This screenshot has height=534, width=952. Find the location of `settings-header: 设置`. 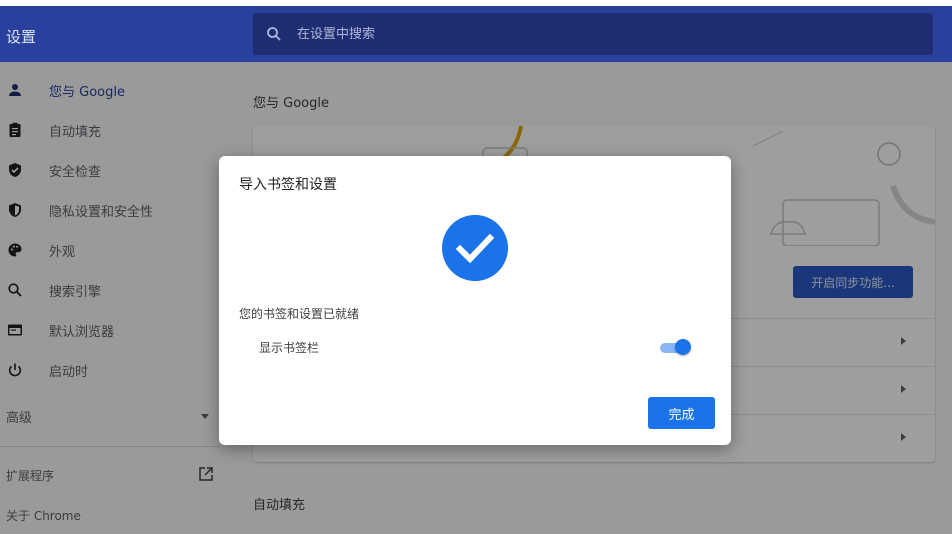

settings-header: 设置 is located at coordinates (476, 31).